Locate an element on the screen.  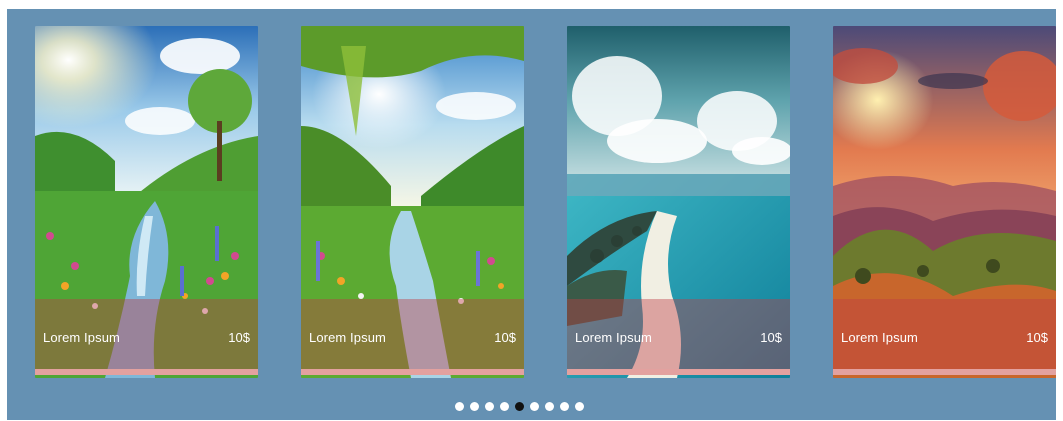
carousel-pagination is located at coordinates (519, 406).